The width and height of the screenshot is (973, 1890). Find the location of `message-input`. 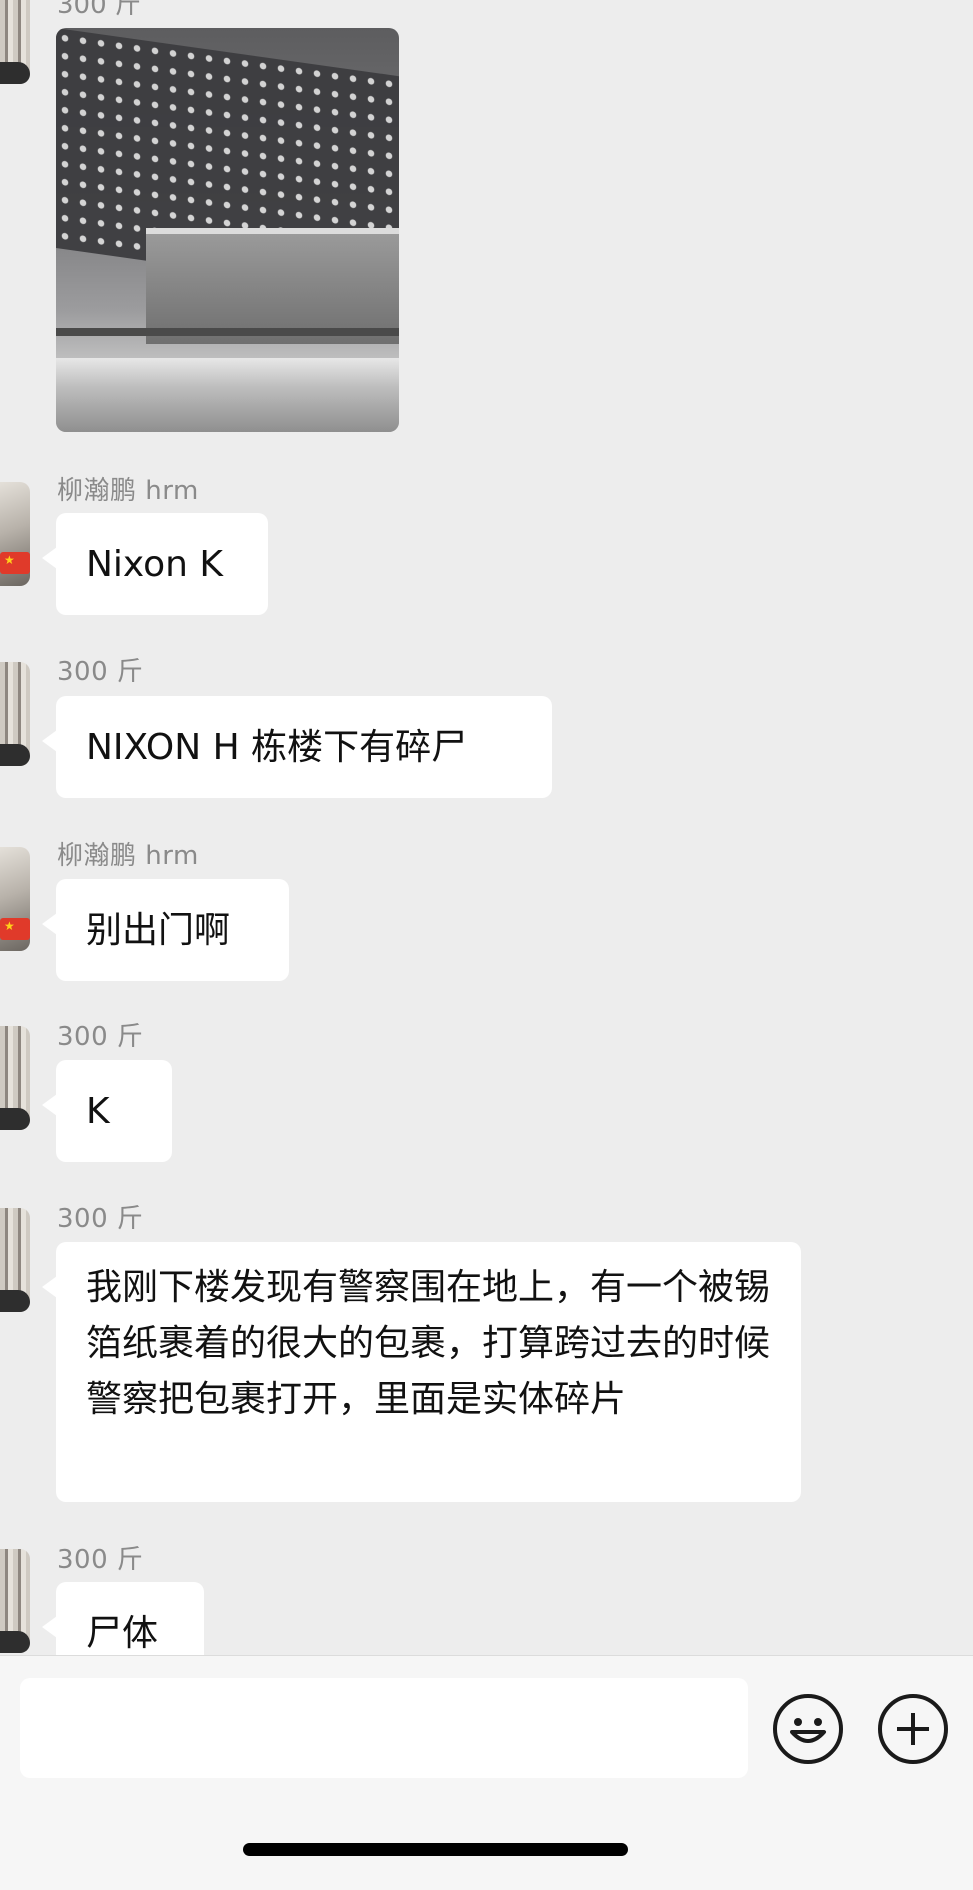

message-input is located at coordinates (384, 1728).